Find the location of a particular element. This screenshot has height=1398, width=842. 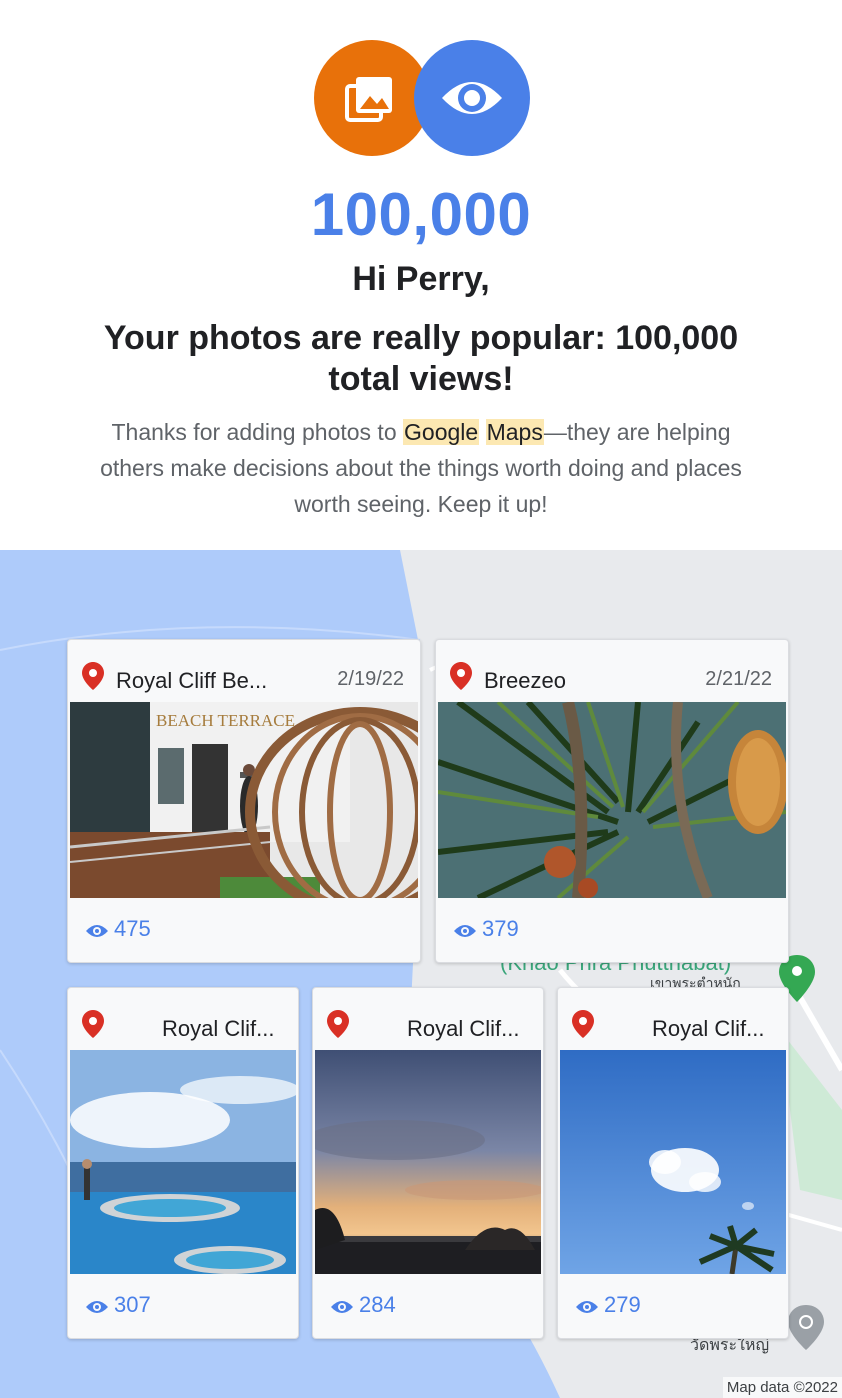

pandanus-tree-photo is located at coordinates (612, 800).